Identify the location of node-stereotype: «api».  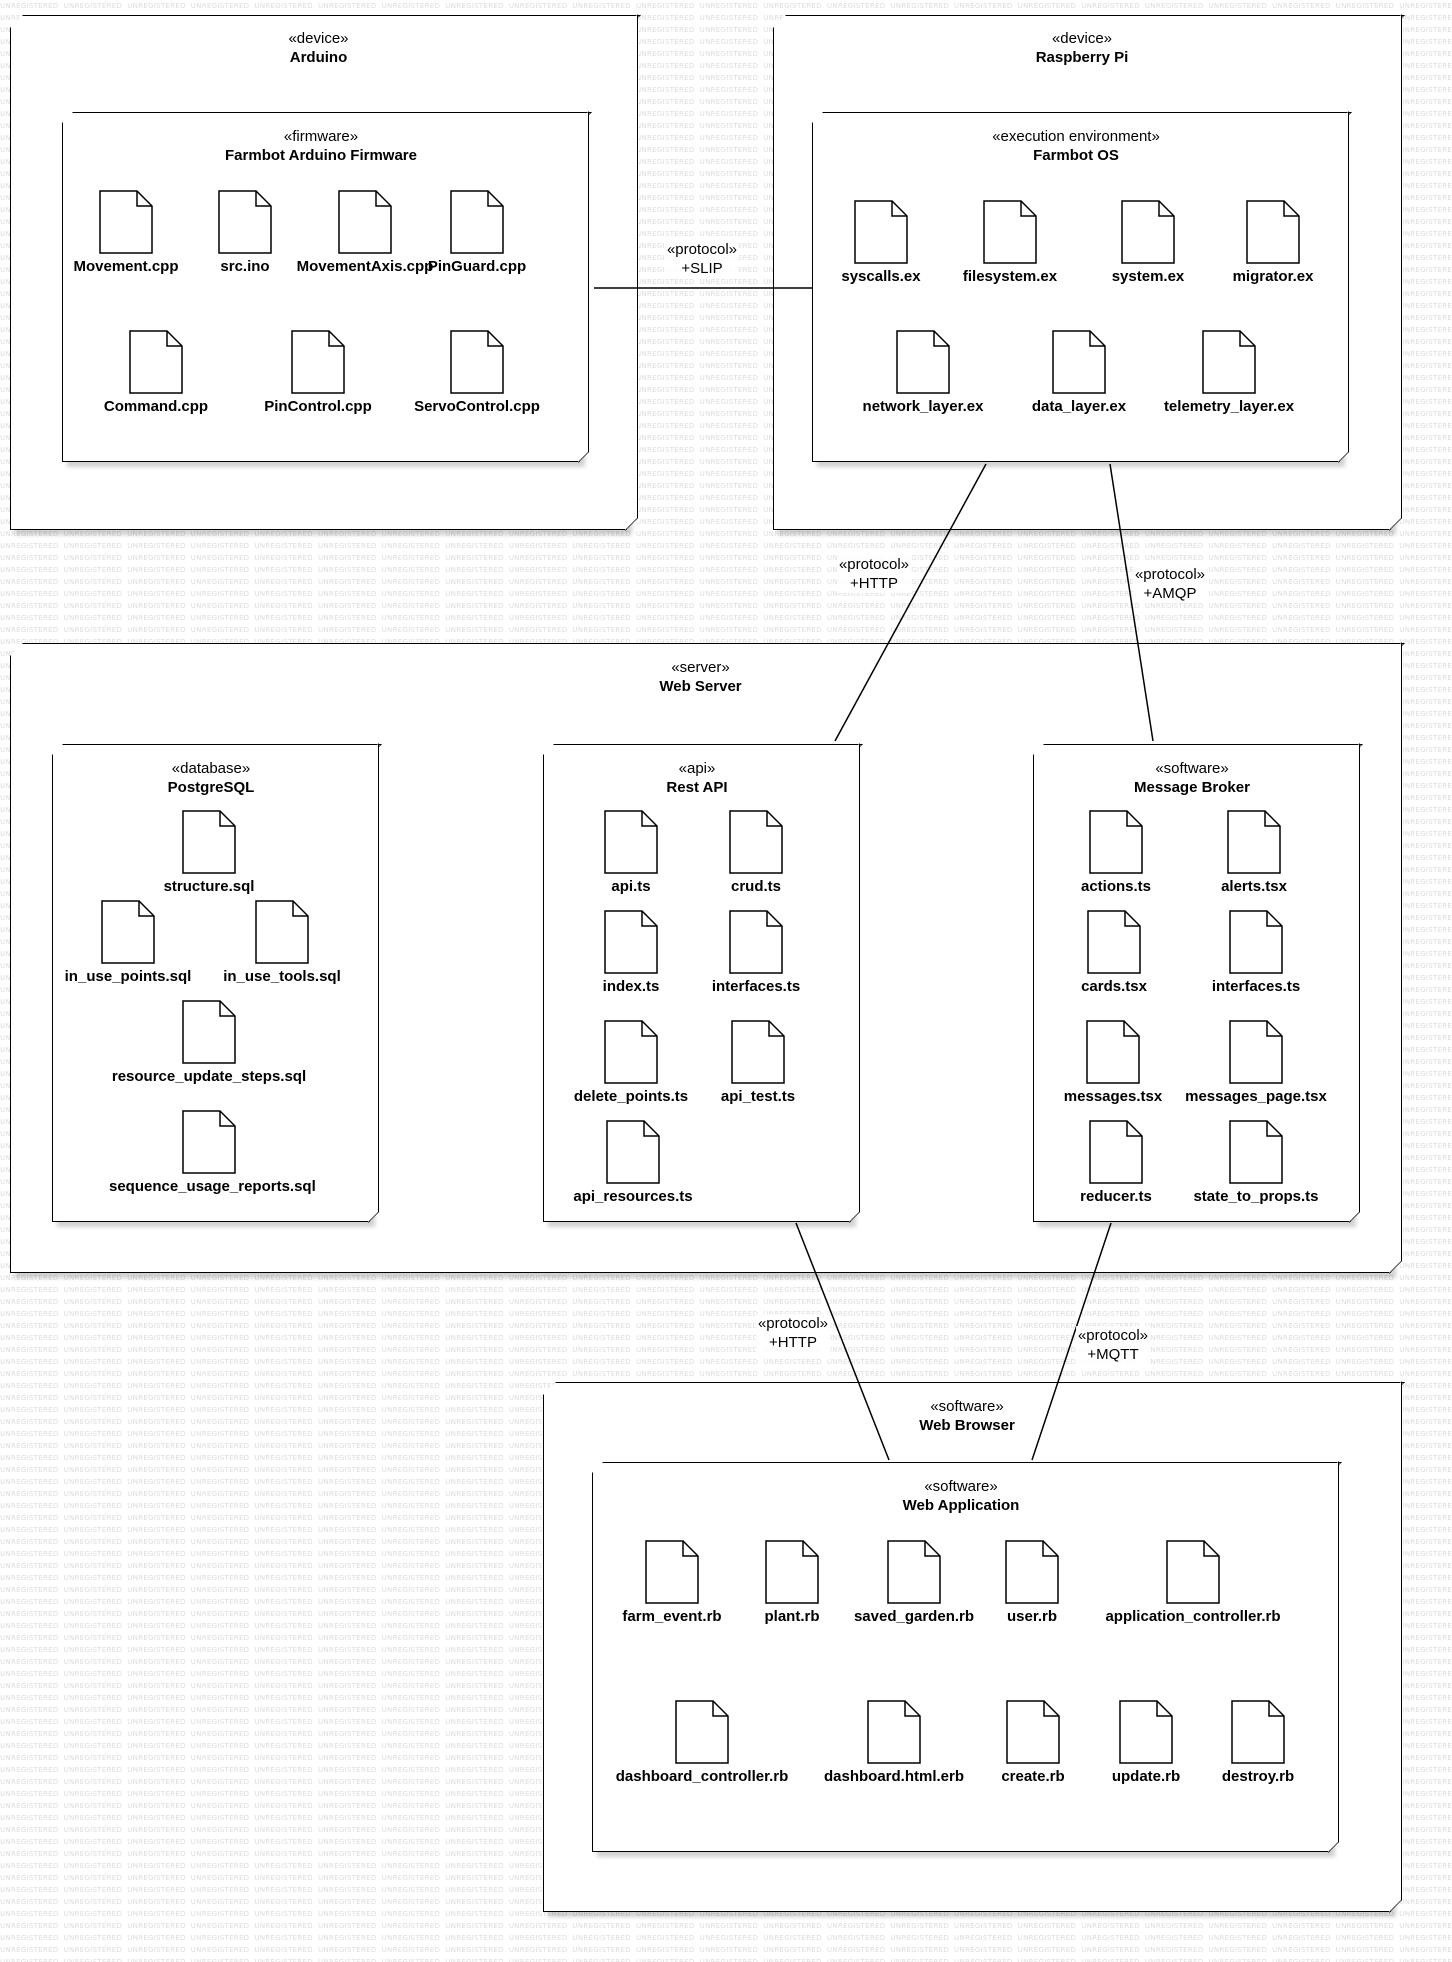
(697, 768).